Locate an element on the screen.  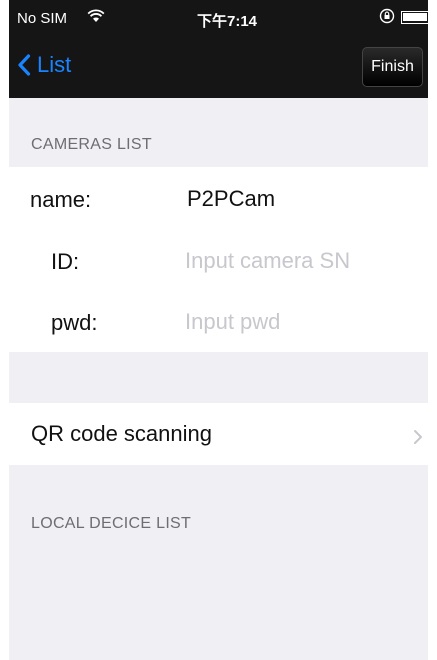
name-field: P2PCam is located at coordinates (231, 199).